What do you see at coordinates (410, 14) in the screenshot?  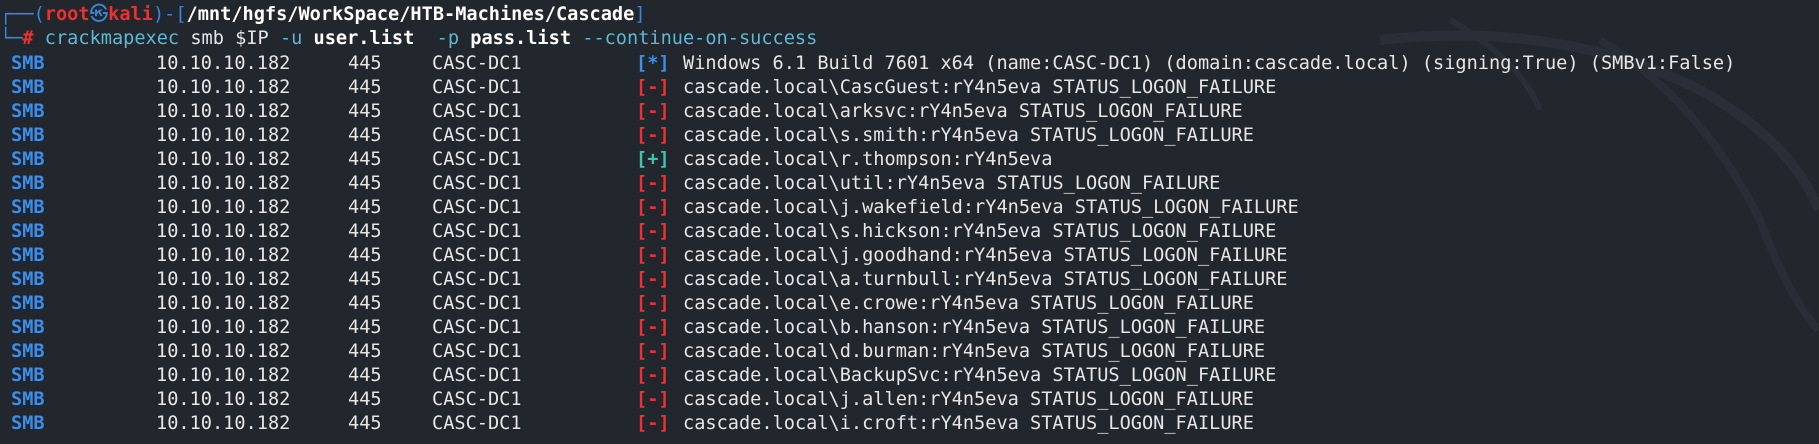 I see `prompt-path: /mnt/hgfs/WorkSpace/HTB-Machines/Cascade` at bounding box center [410, 14].